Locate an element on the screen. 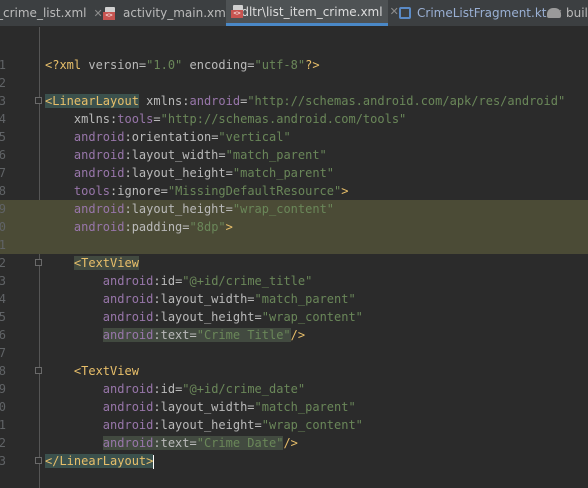  line-number: 6 is located at coordinates (3, 335).